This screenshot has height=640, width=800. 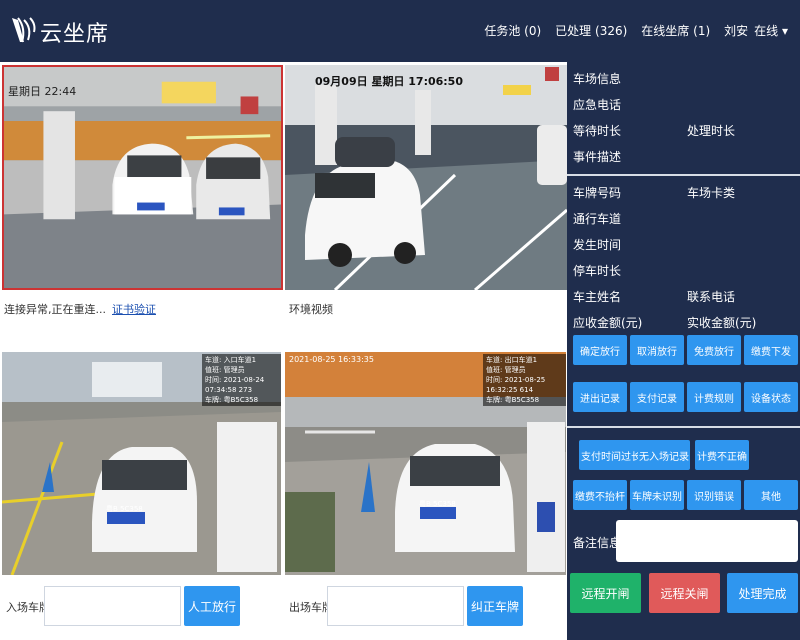 I want to click on camera-4-plate: 粤B 5C358, so click(x=437, y=504).